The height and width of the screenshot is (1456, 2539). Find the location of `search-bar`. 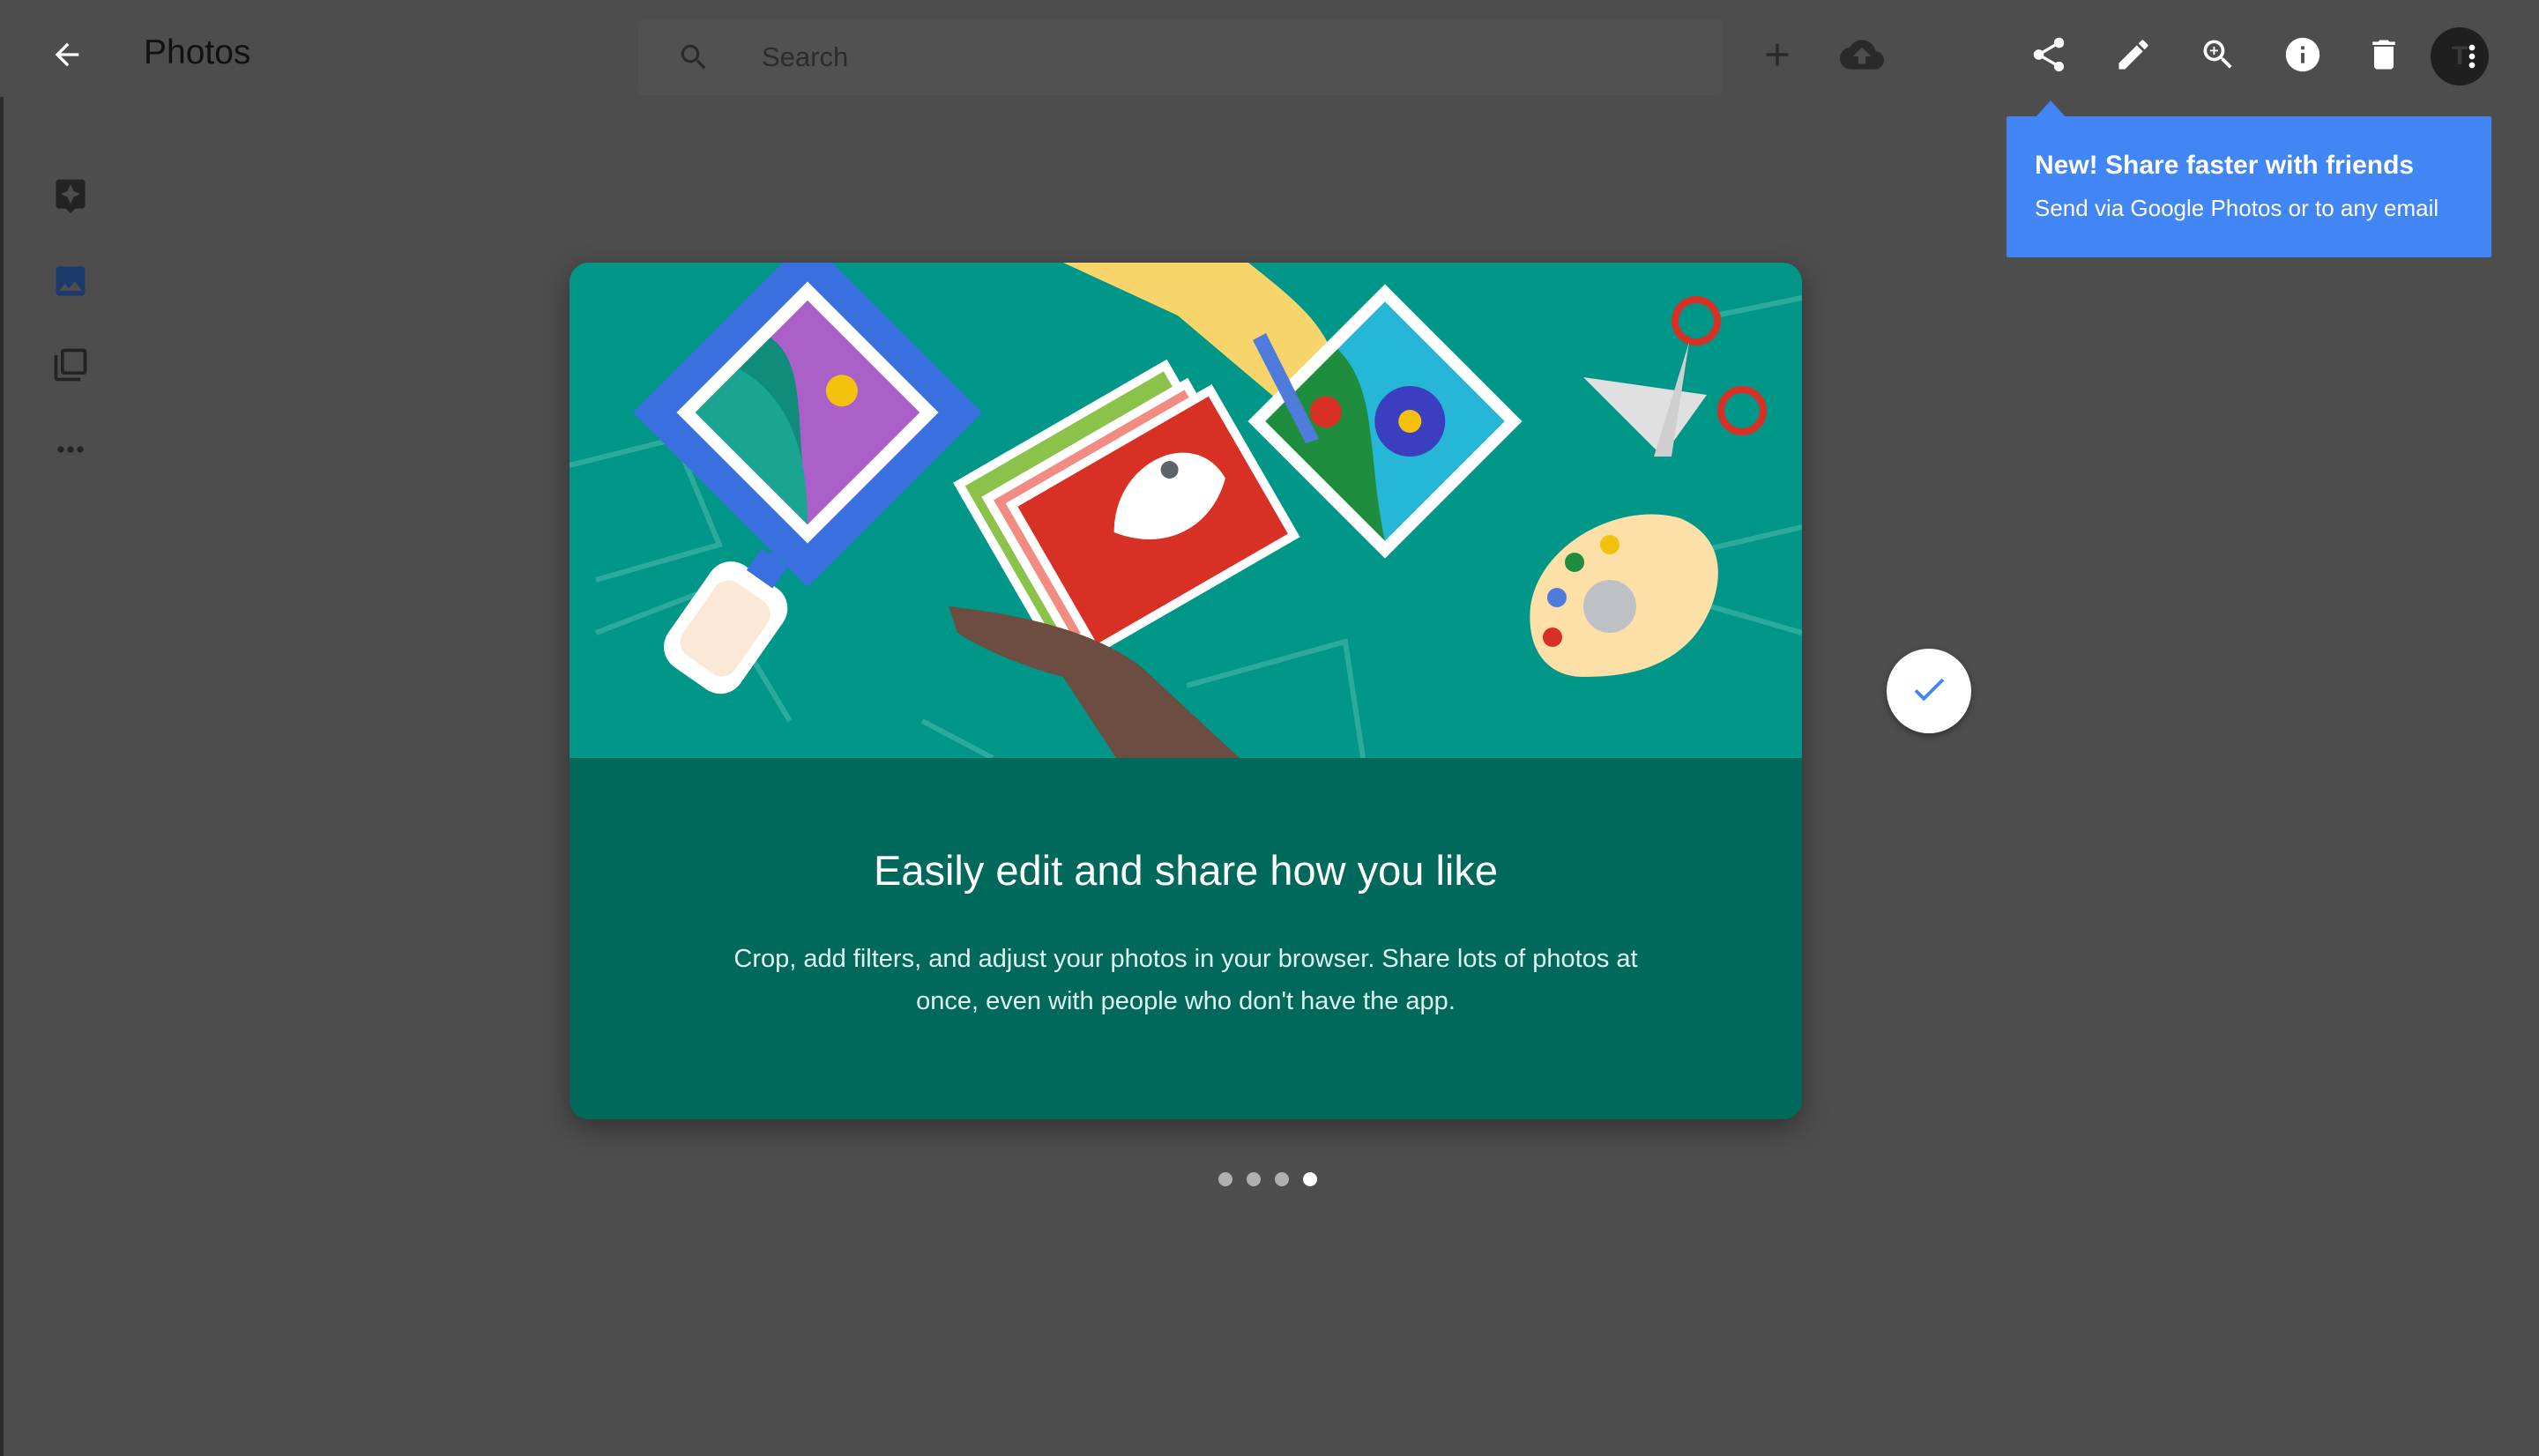

search-bar is located at coordinates (1180, 57).